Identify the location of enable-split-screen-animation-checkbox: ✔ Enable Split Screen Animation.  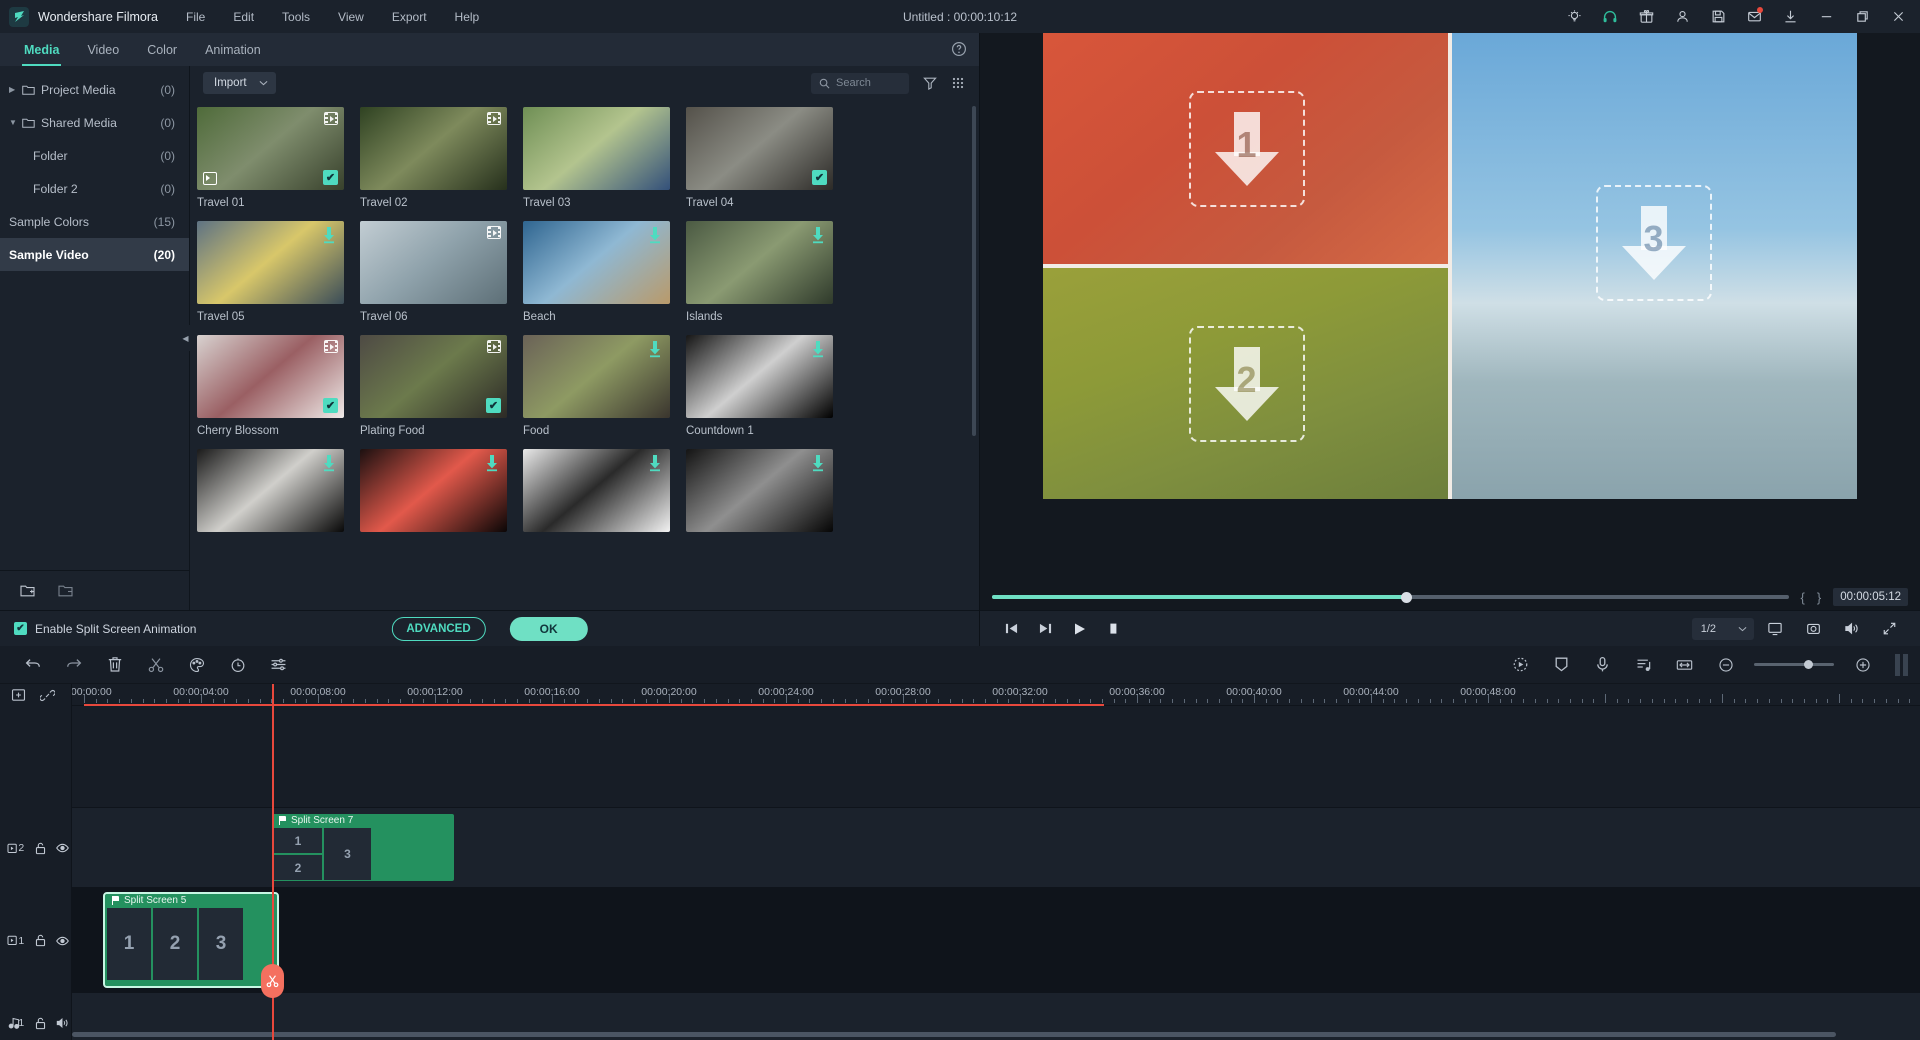
(105, 629).